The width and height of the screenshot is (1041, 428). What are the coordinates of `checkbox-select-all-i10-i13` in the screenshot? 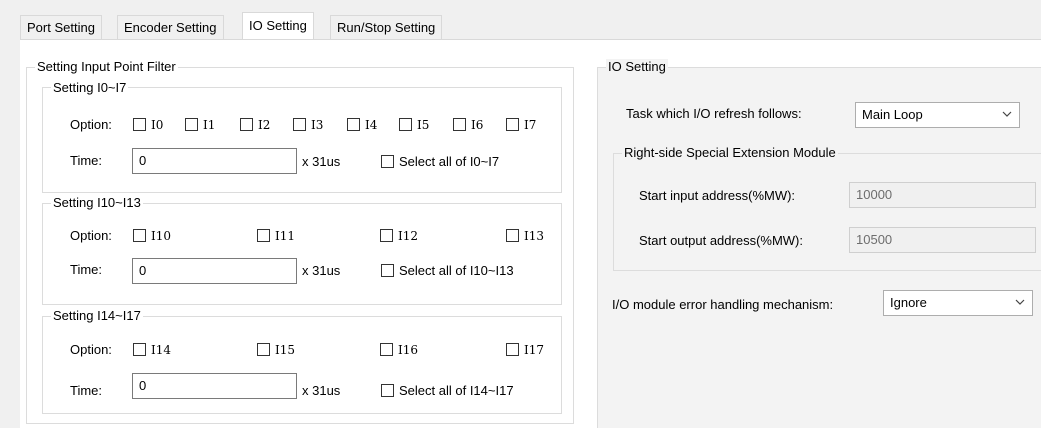 It's located at (387, 270).